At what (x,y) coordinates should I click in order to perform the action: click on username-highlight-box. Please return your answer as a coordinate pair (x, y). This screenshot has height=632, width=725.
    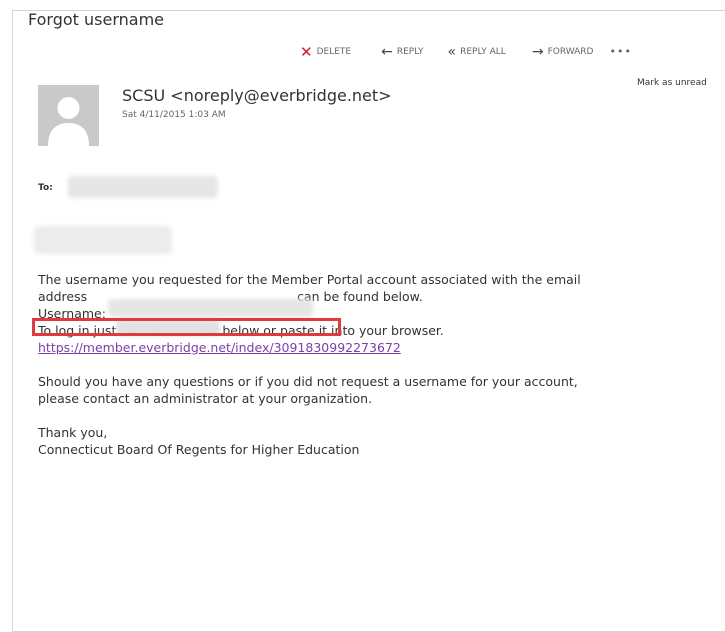
    Looking at the image, I should click on (186, 327).